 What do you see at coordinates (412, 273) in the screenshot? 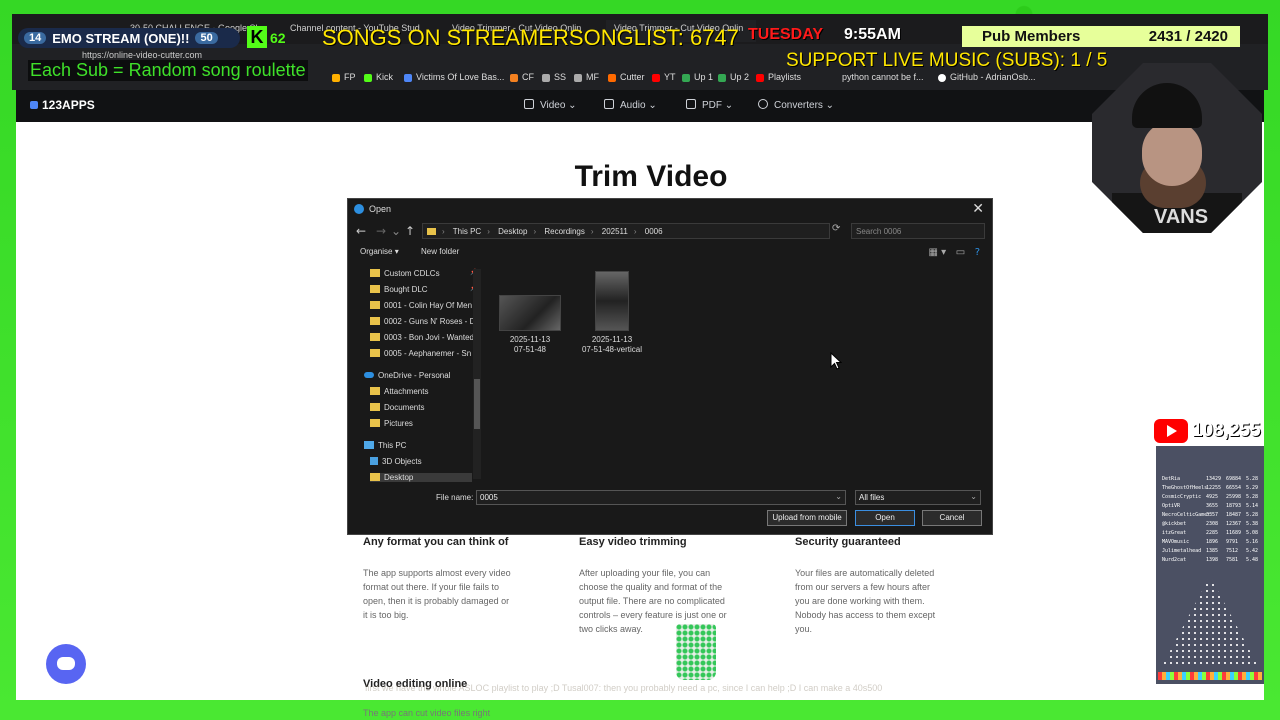
I see `nav-tree-label: Custom CDLCs` at bounding box center [412, 273].